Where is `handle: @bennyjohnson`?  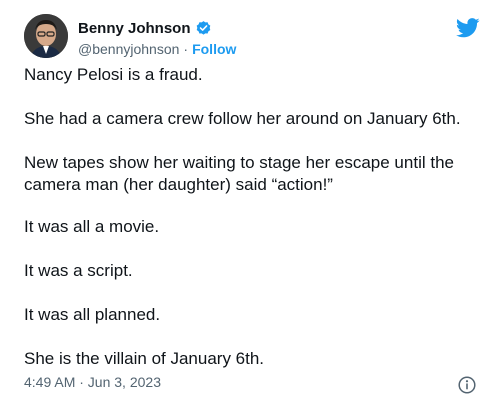 handle: @bennyjohnson is located at coordinates (128, 49).